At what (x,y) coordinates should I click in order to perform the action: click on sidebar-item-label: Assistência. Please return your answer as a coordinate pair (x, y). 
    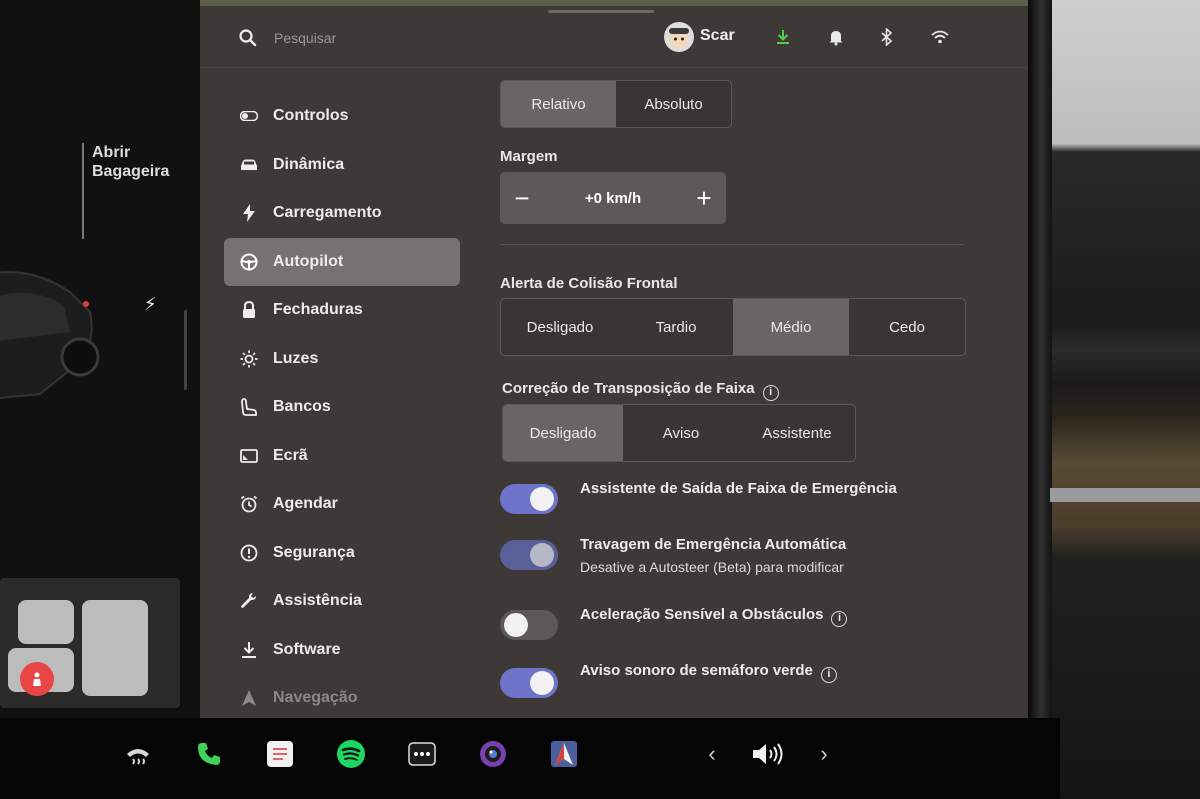
    Looking at the image, I should click on (317, 601).